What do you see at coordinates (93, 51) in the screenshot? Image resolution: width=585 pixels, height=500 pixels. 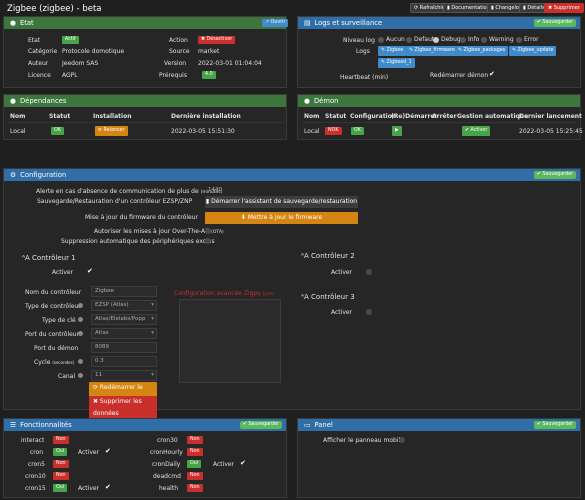 I see `categorie-value: Protocole domotique` at bounding box center [93, 51].